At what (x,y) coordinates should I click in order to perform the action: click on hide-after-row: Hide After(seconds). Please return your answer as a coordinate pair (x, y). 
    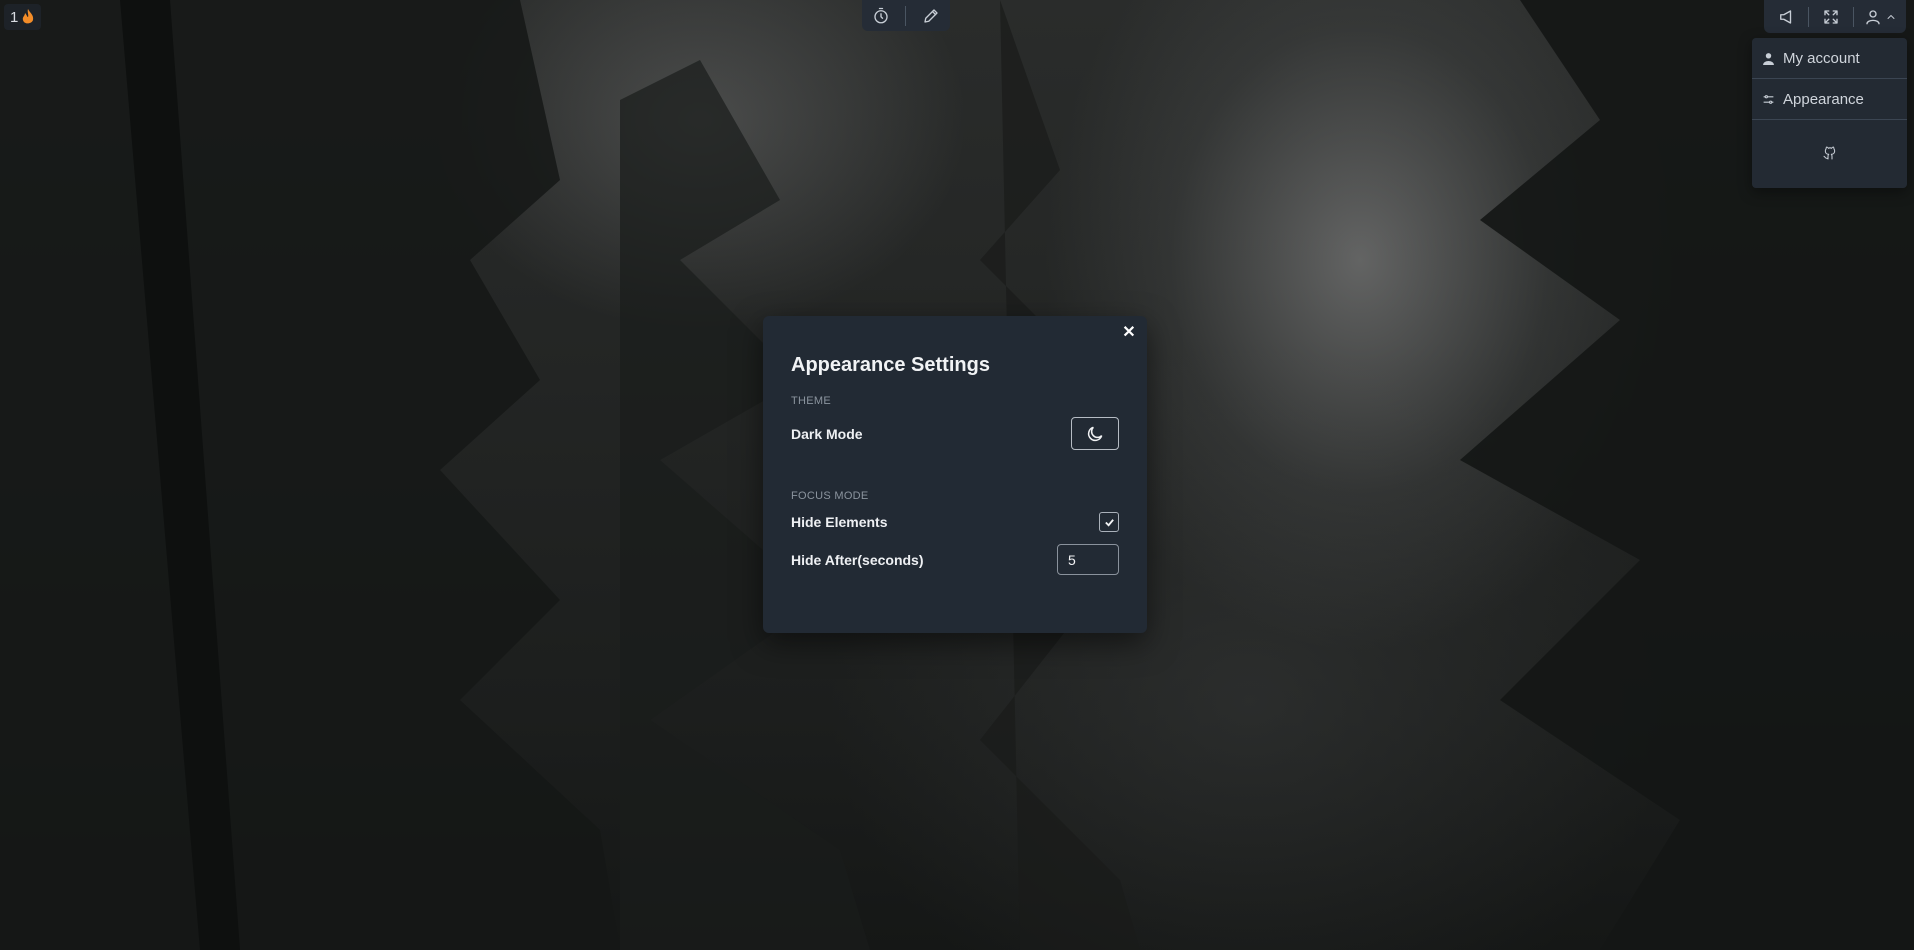
    Looking at the image, I should click on (955, 559).